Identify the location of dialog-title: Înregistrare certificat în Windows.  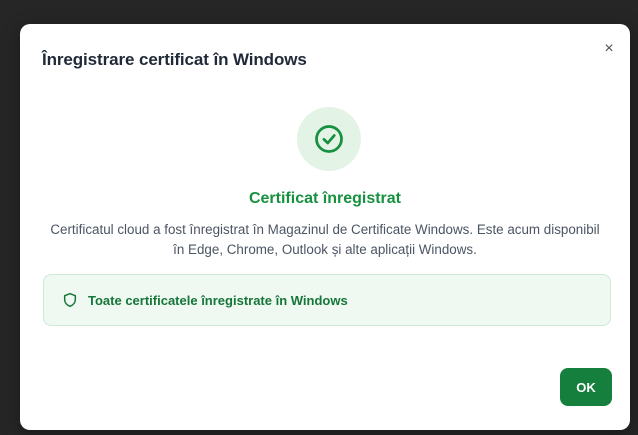
(174, 59).